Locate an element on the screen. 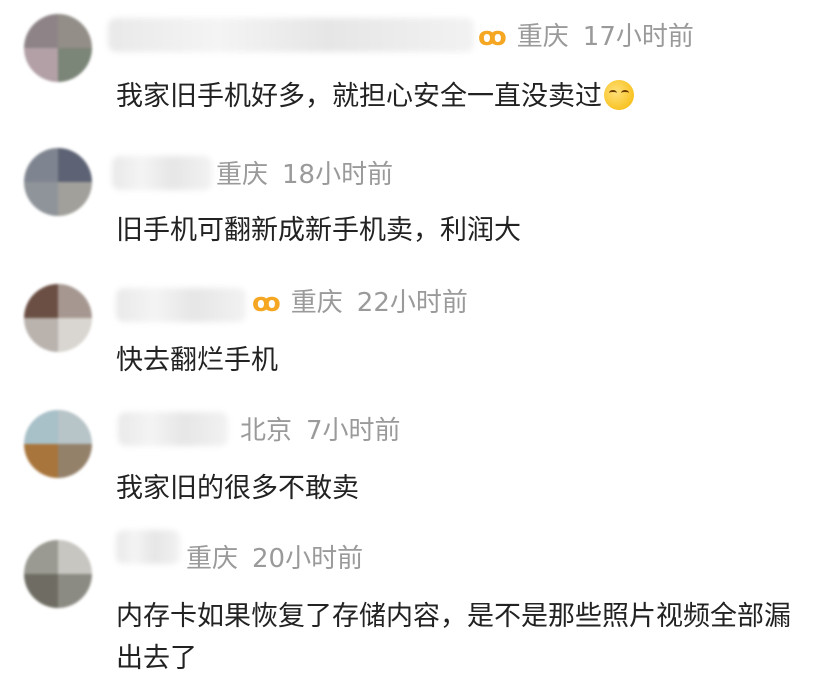  timestamp: 18小时前 is located at coordinates (338, 175).